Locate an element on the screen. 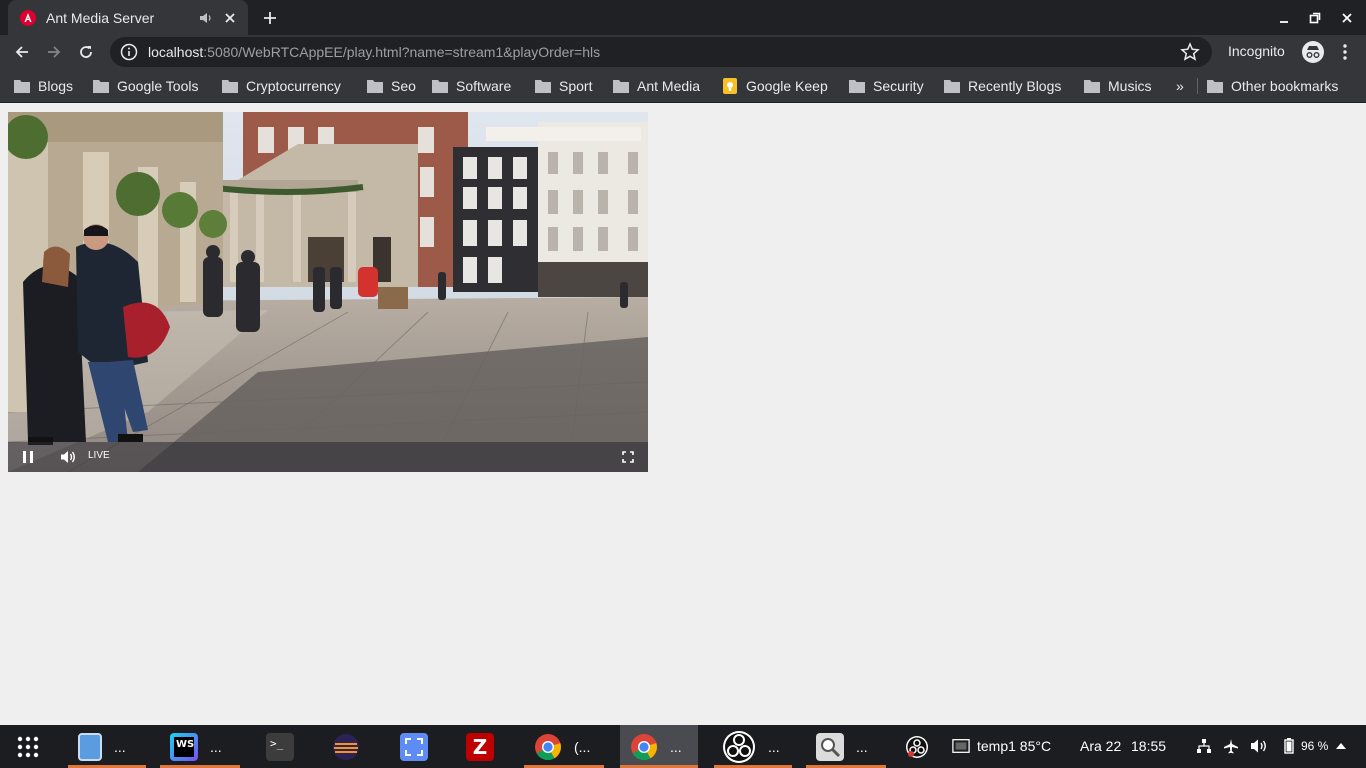  airplane-mode-icon is located at coordinates (1231, 746).